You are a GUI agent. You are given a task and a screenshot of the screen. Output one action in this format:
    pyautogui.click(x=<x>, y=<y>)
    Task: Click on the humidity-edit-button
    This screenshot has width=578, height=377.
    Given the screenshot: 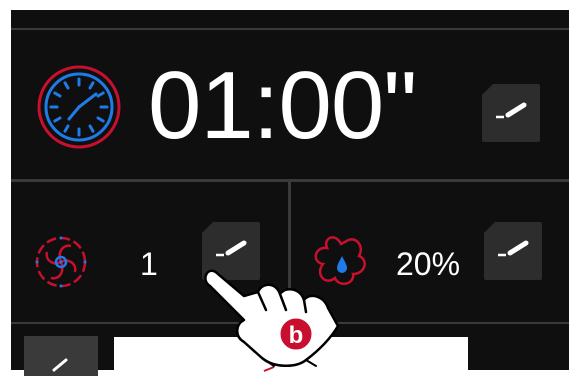 What is the action you would take?
    pyautogui.click(x=513, y=251)
    